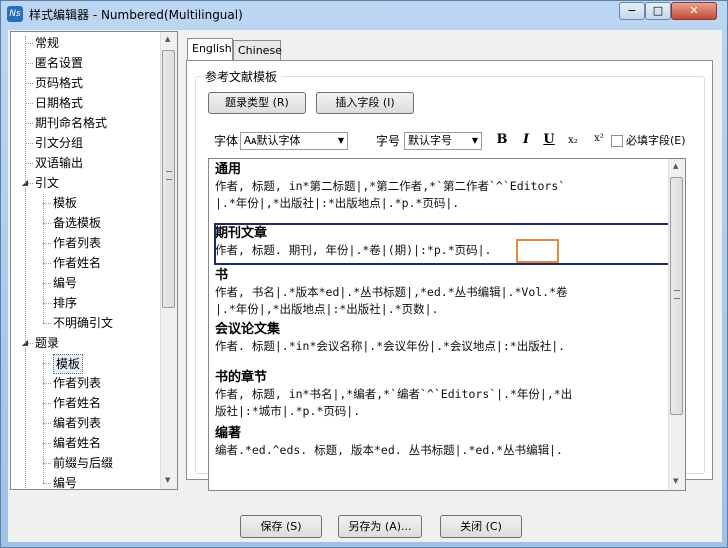 This screenshot has width=728, height=548. What do you see at coordinates (278, 140) in the screenshot?
I see `font-value: 默认字体` at bounding box center [278, 140].